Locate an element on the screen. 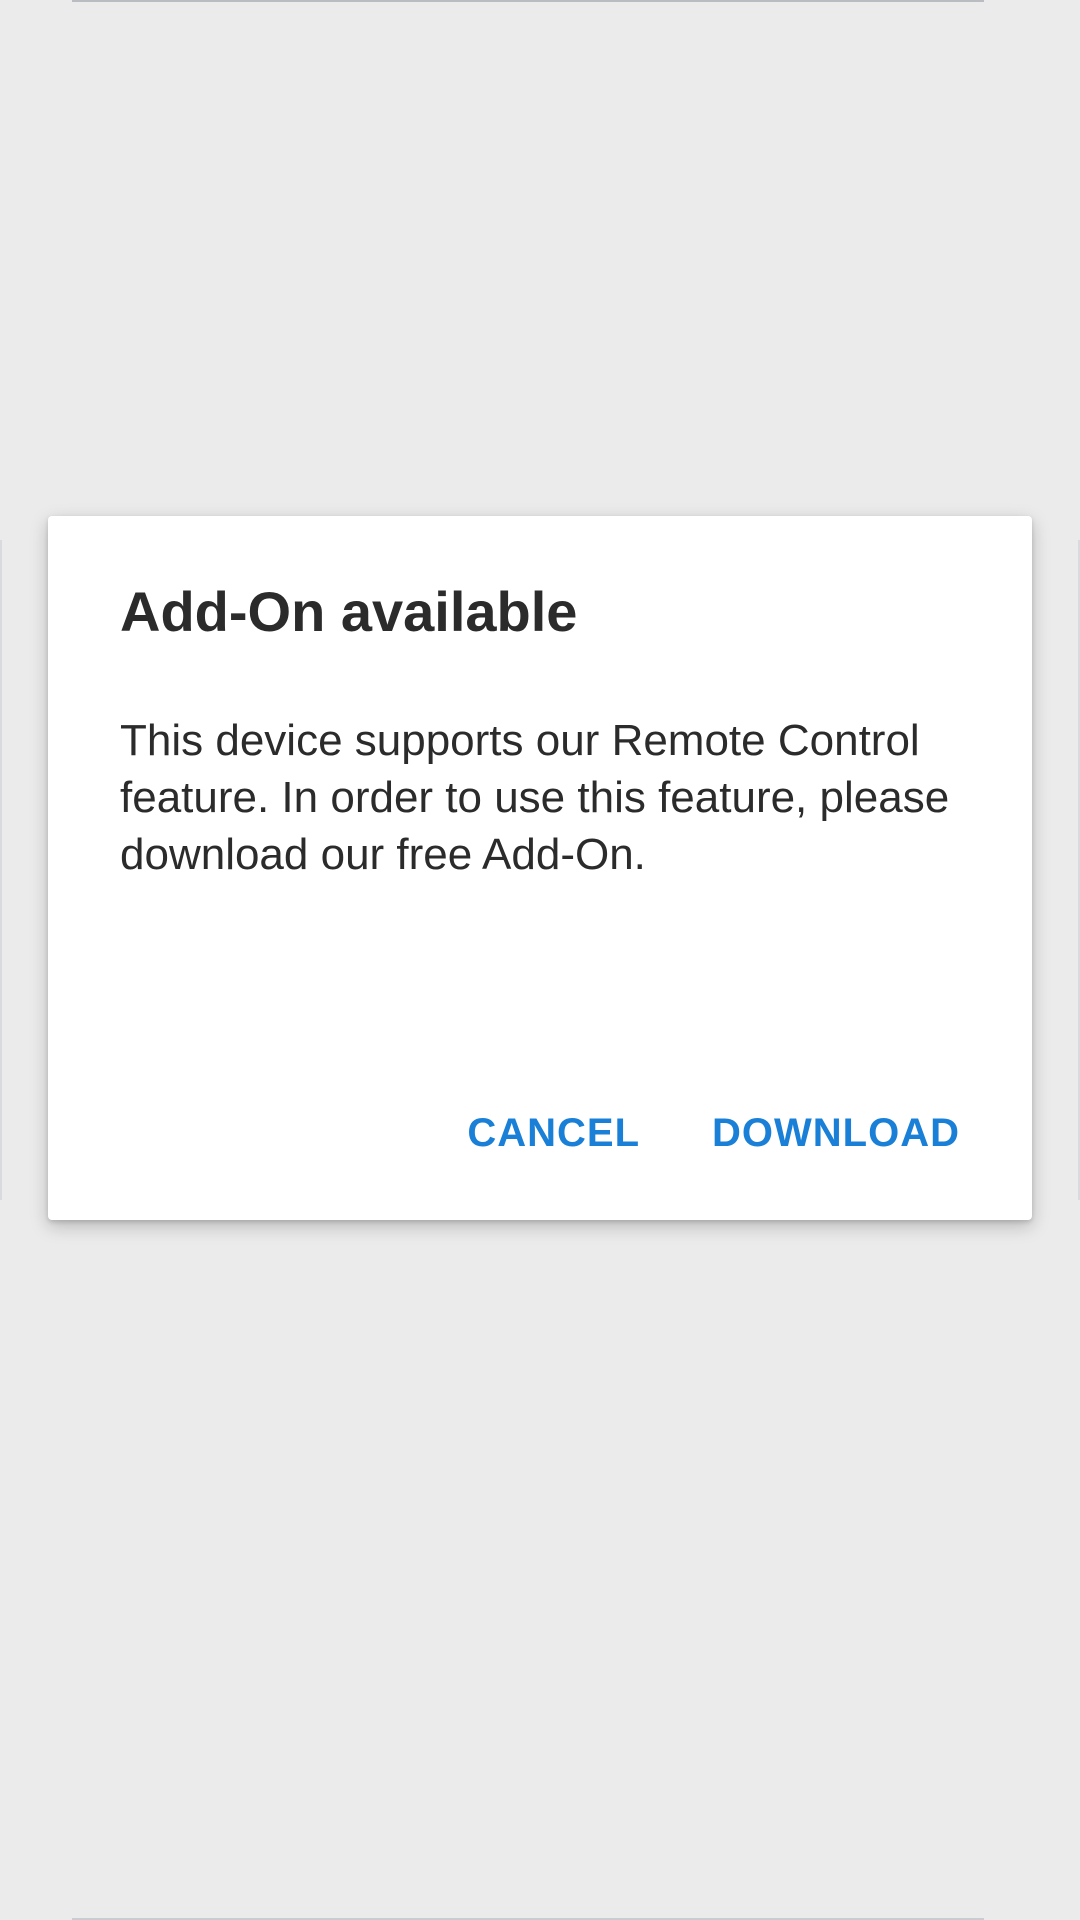 This screenshot has height=1920, width=1080. cancel-button: CANCEL is located at coordinates (553, 1133).